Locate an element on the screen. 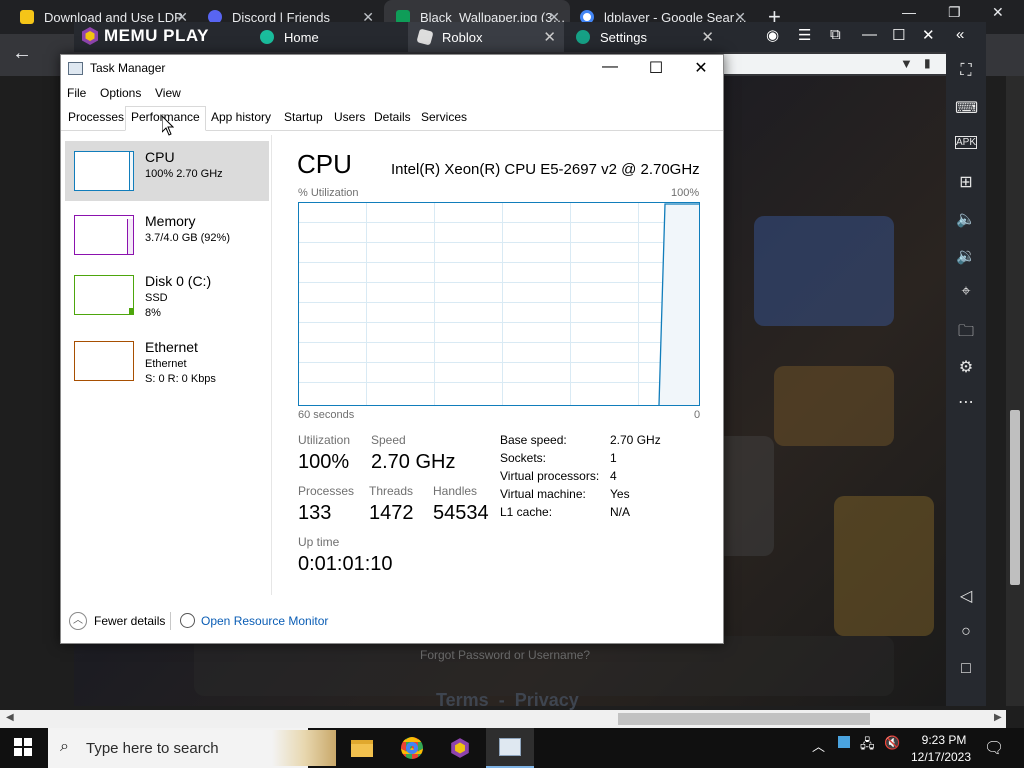 This screenshot has width=1024, height=768. horizontal-scrollbar-thumb is located at coordinates (744, 719).